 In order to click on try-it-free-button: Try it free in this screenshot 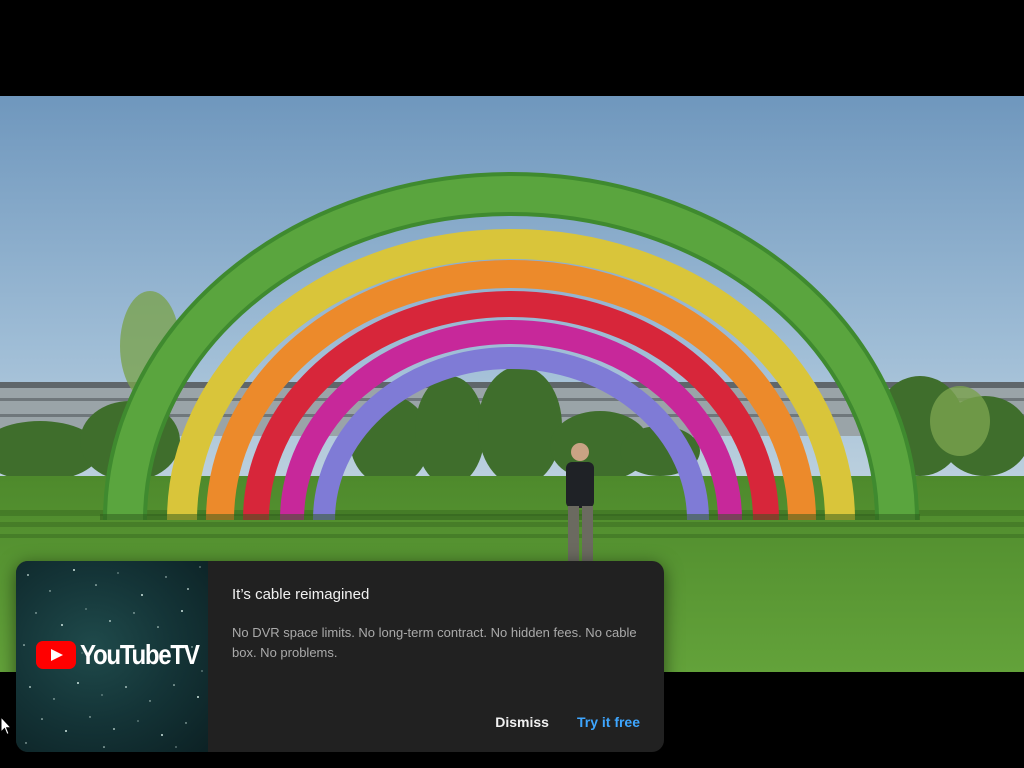, I will do `click(608, 722)`.